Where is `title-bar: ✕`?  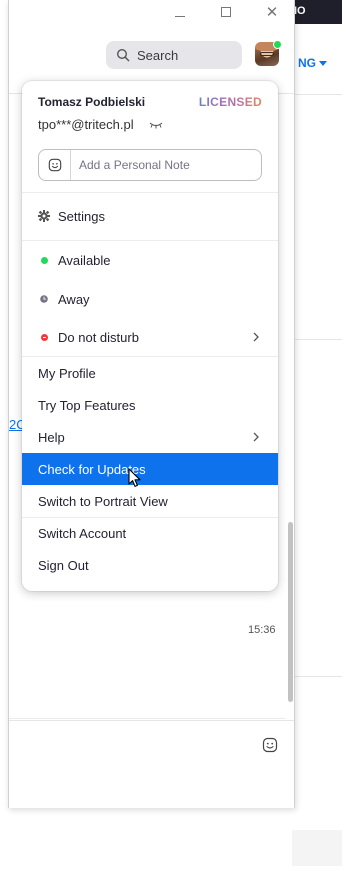 title-bar: ✕ is located at coordinates (151, 13).